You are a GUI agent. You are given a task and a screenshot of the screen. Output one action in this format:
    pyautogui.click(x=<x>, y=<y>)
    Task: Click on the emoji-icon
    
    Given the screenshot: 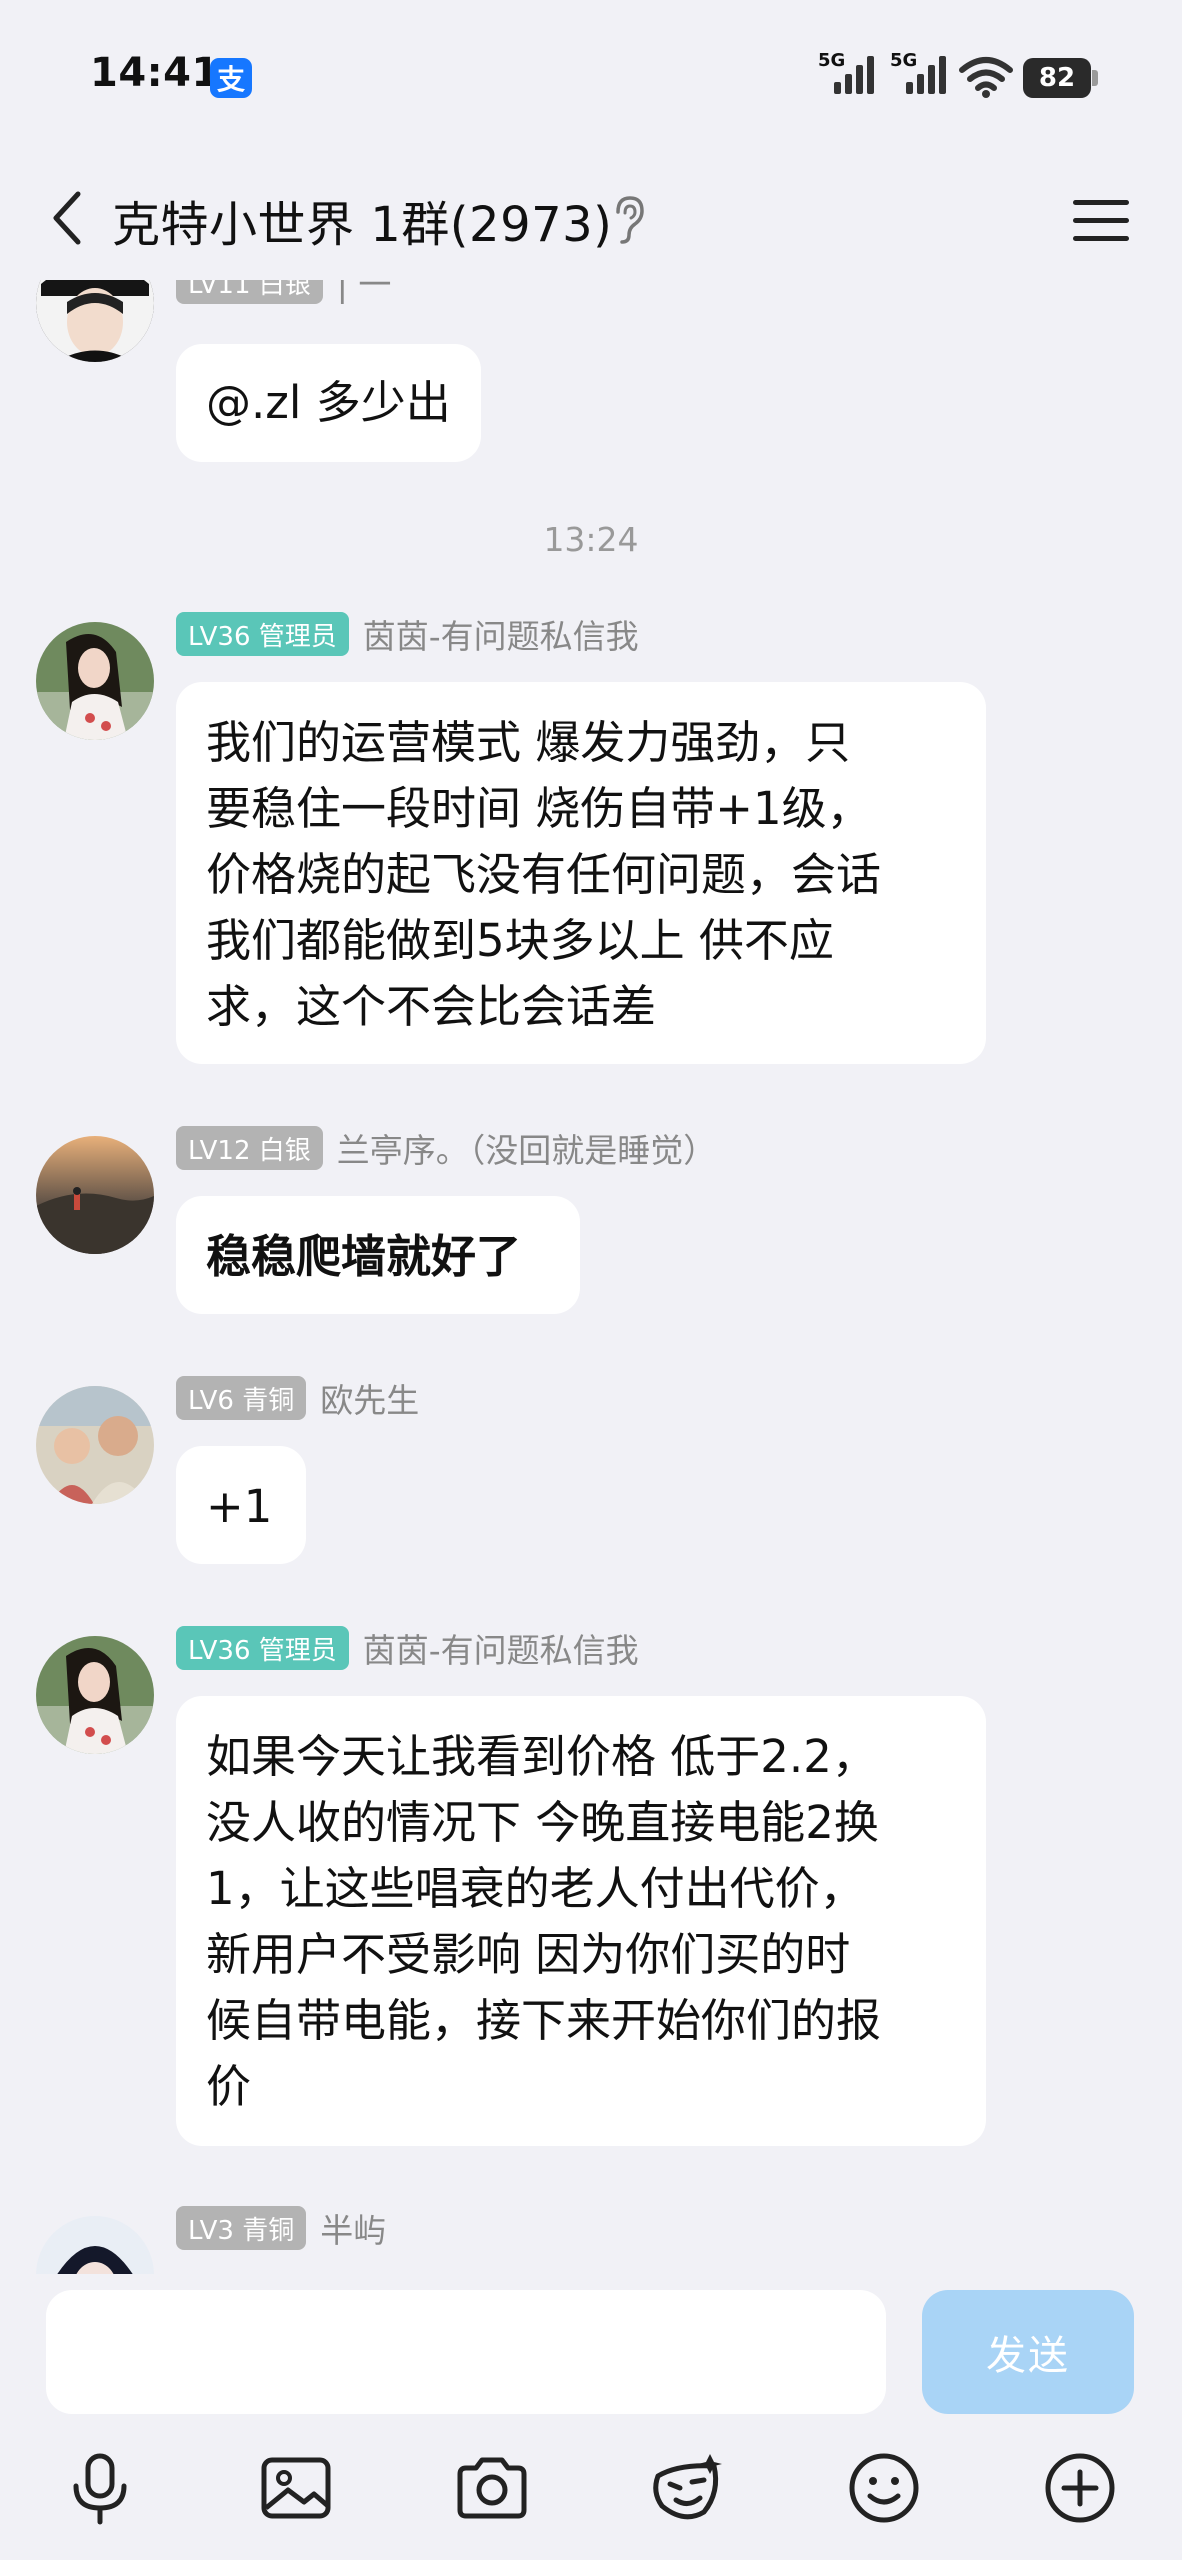 What is the action you would take?
    pyautogui.click(x=884, y=2488)
    